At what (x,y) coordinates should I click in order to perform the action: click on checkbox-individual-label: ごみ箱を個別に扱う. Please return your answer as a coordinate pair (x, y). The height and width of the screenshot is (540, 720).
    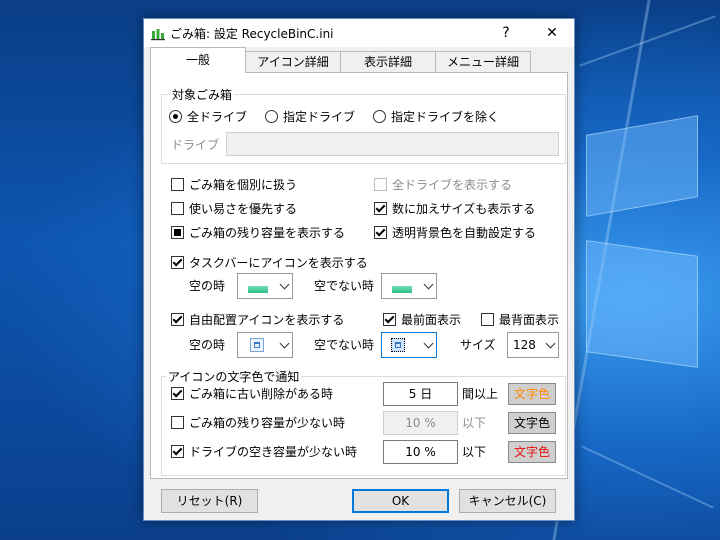
    Looking at the image, I should click on (243, 185).